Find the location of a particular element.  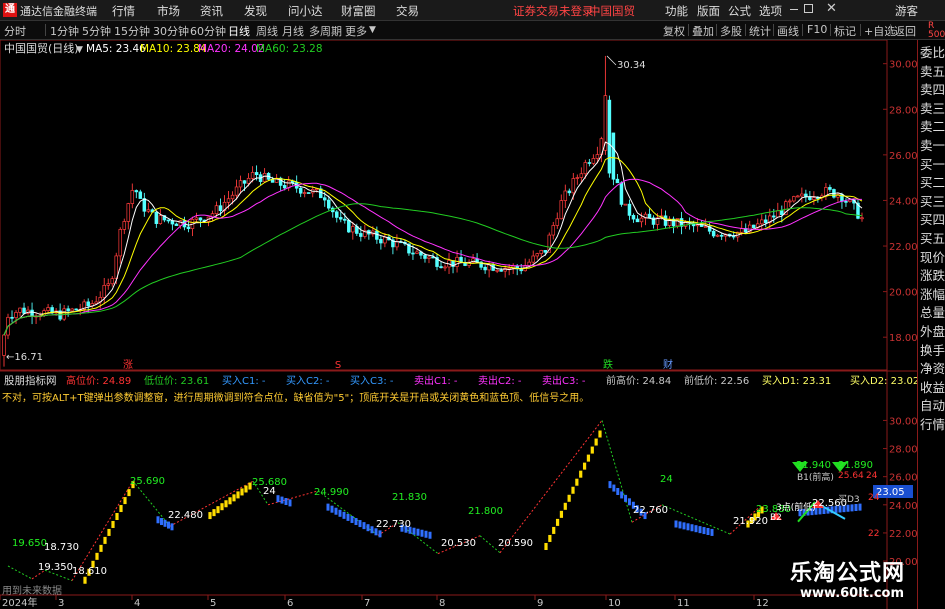

menu-quotes: 行情 is located at coordinates (123, 11).